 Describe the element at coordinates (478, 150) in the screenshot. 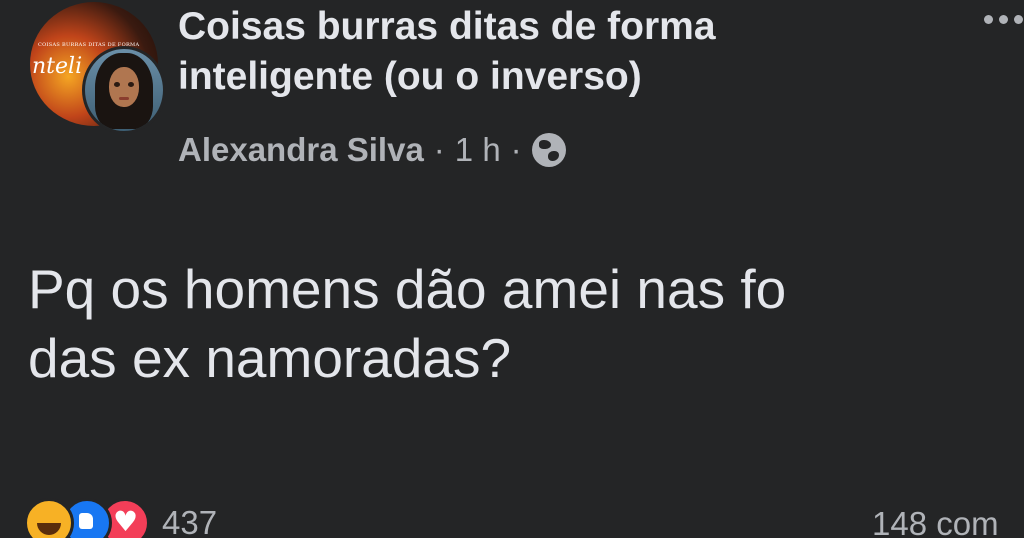

I see `post-time-link: 1 h` at that location.